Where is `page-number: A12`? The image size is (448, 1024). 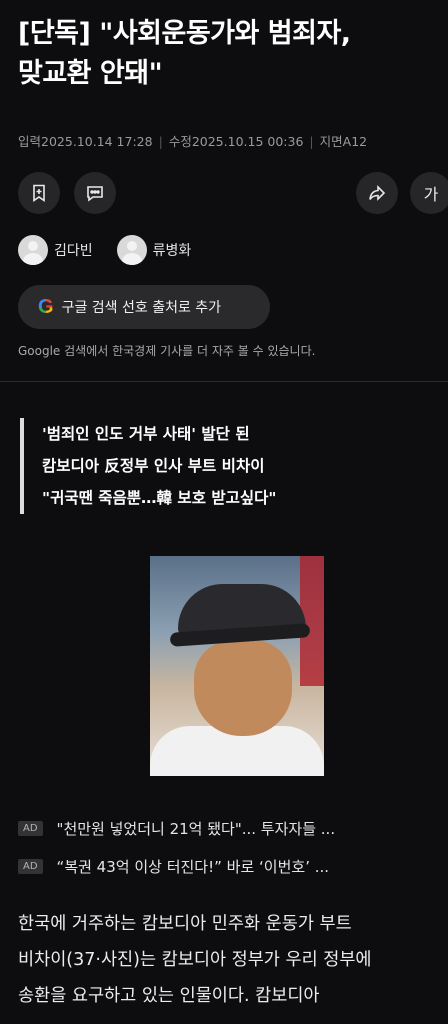 page-number: A12 is located at coordinates (355, 141).